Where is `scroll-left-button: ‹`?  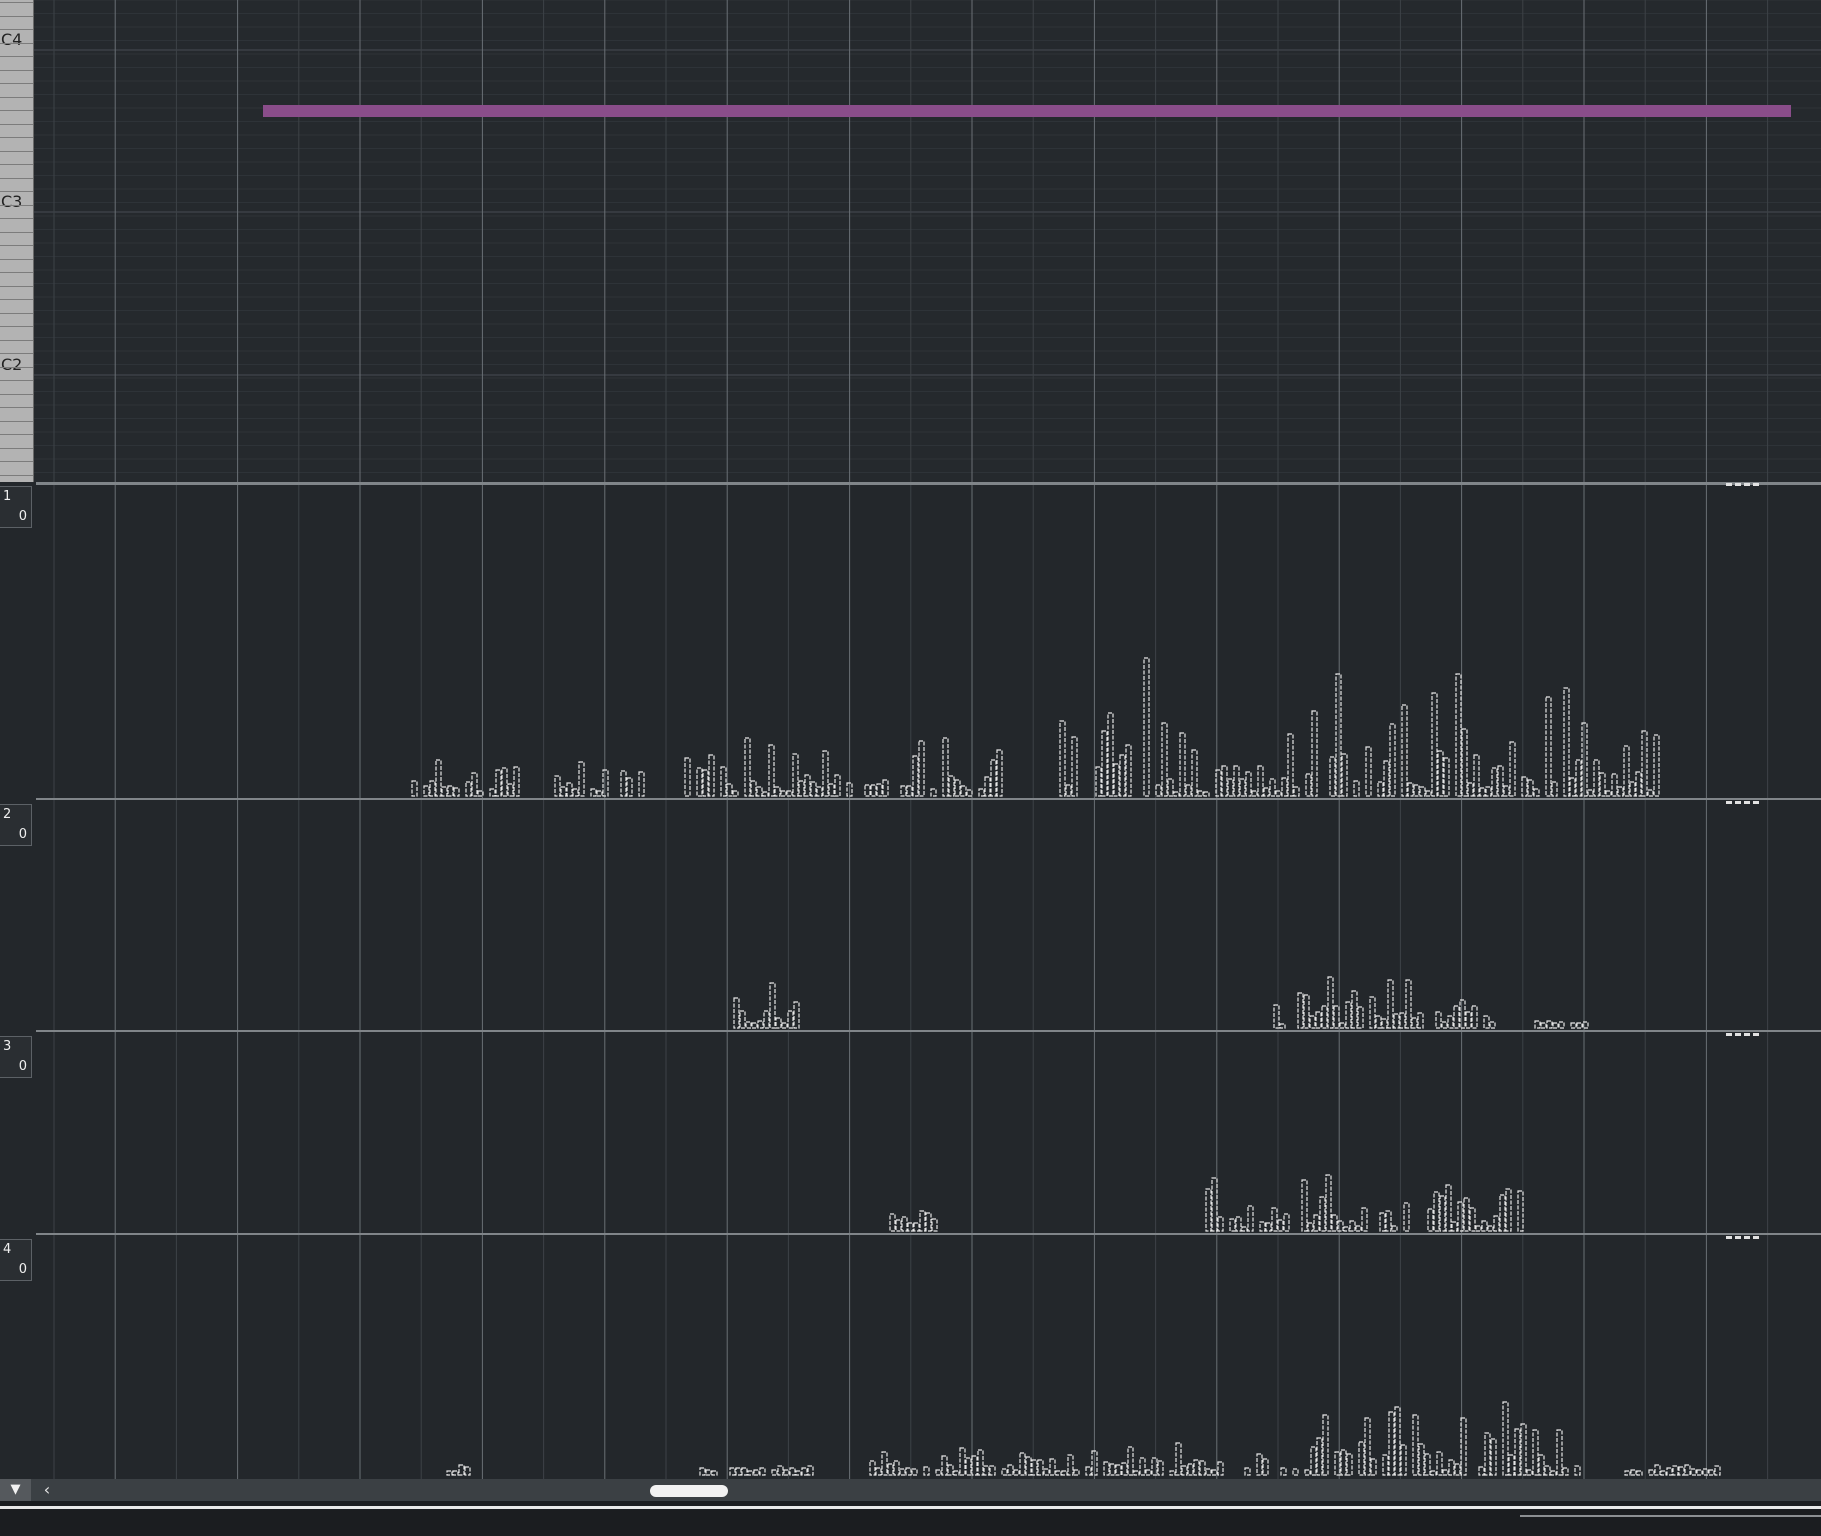 scroll-left-button: ‹ is located at coordinates (47, 1490).